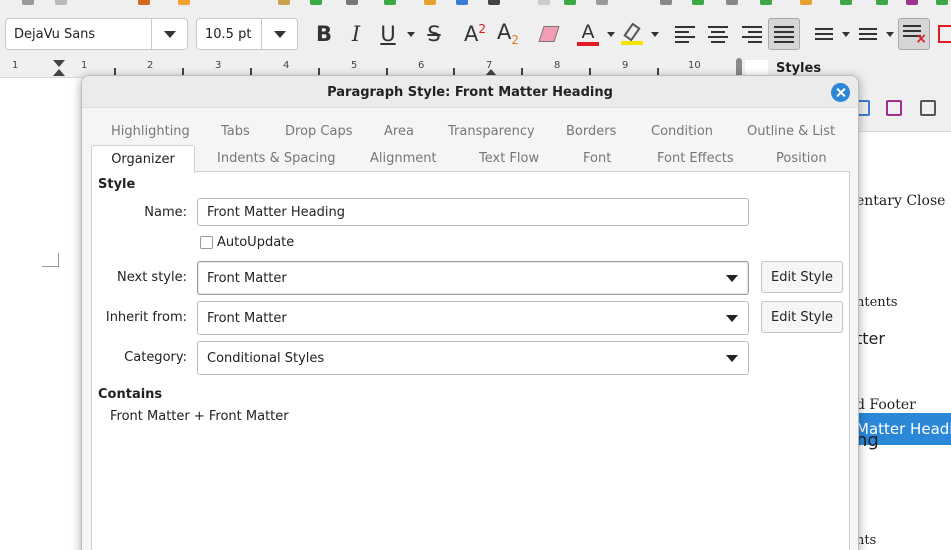 This screenshot has height=550, width=951. I want to click on tab-font-effects: Font Effects, so click(695, 158).